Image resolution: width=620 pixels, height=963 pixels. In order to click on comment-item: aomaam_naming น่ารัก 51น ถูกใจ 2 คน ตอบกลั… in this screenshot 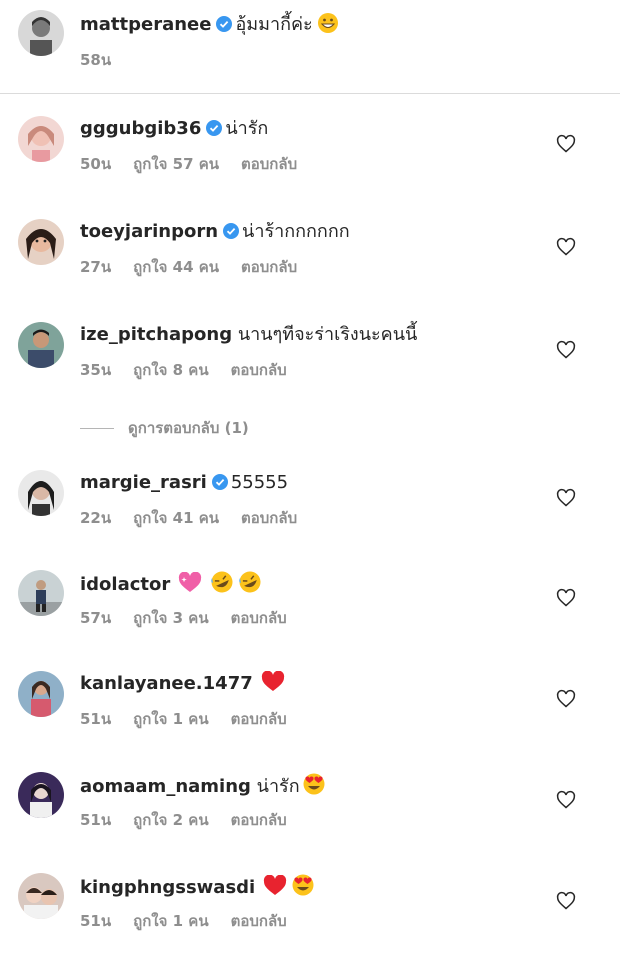, I will do `click(313, 817)`.